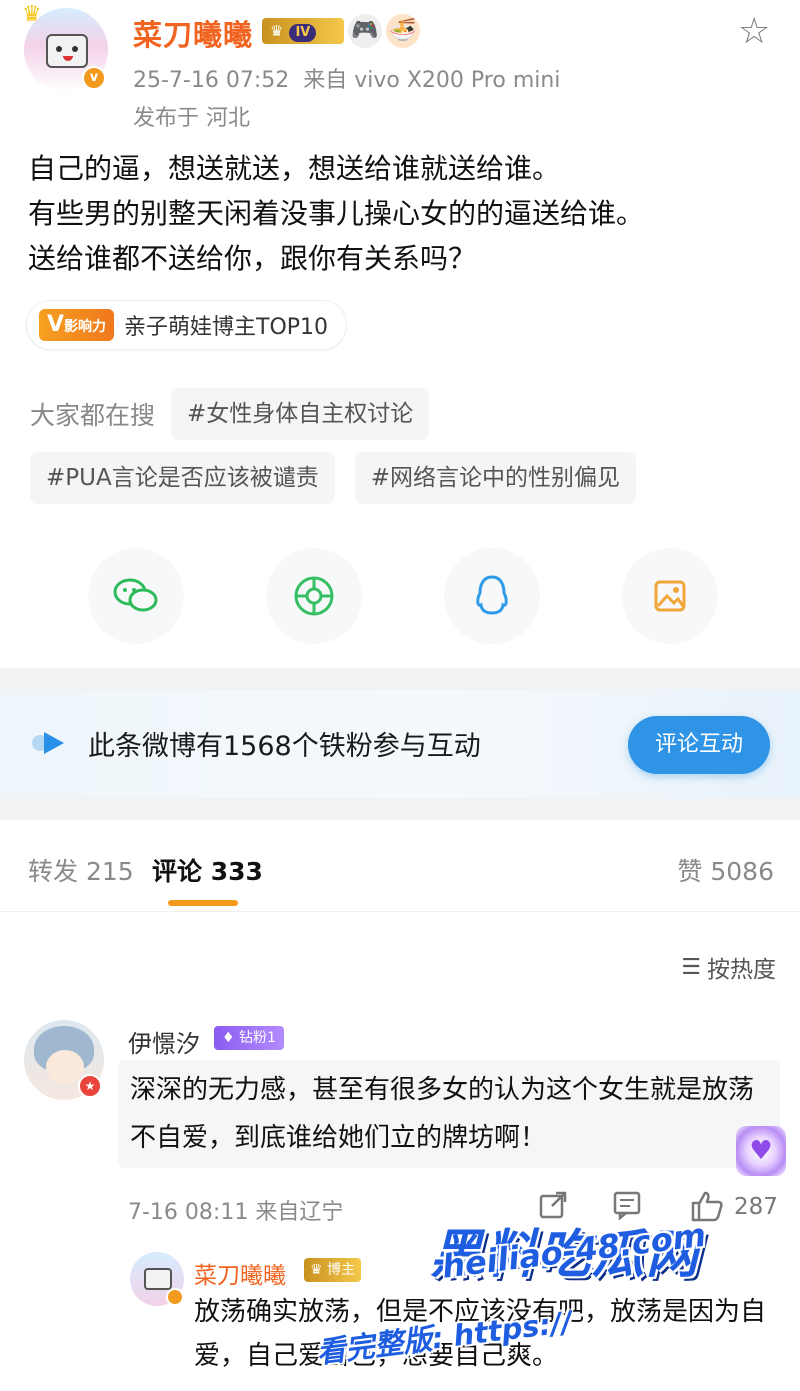 The height and width of the screenshot is (1391, 800). Describe the element at coordinates (240, 1273) in the screenshot. I see `reply-author-name: 菜刀曦曦` at that location.